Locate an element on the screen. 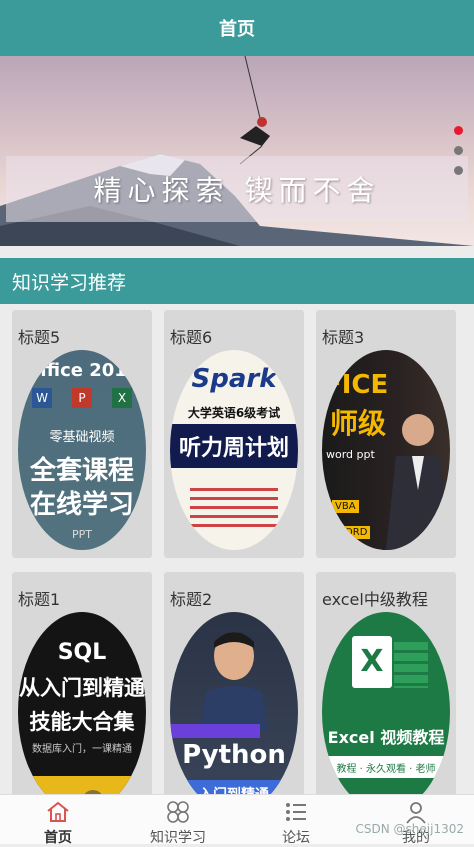 Image resolution: width=474 pixels, height=847 pixels. cover-text: 全套课程 is located at coordinates (81, 471).